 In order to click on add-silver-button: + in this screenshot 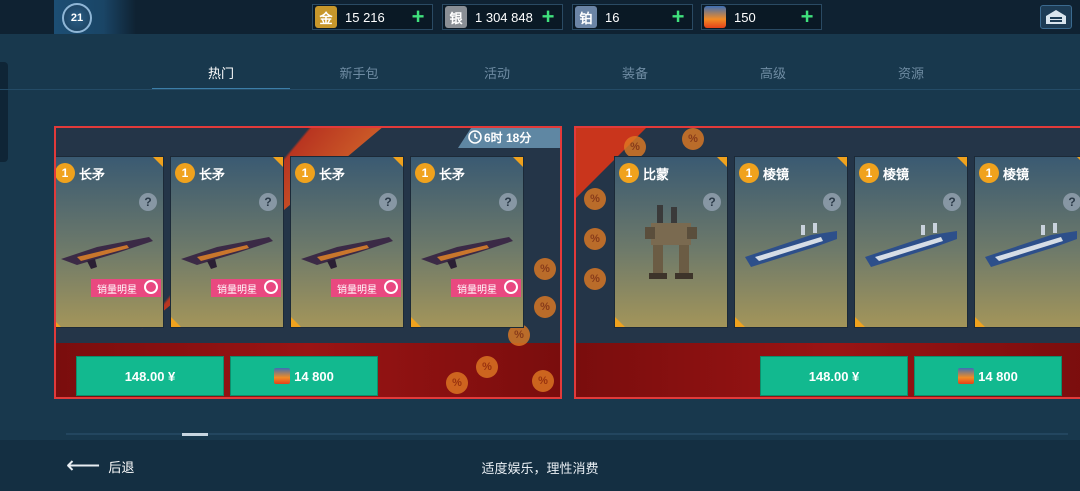, I will do `click(548, 17)`.